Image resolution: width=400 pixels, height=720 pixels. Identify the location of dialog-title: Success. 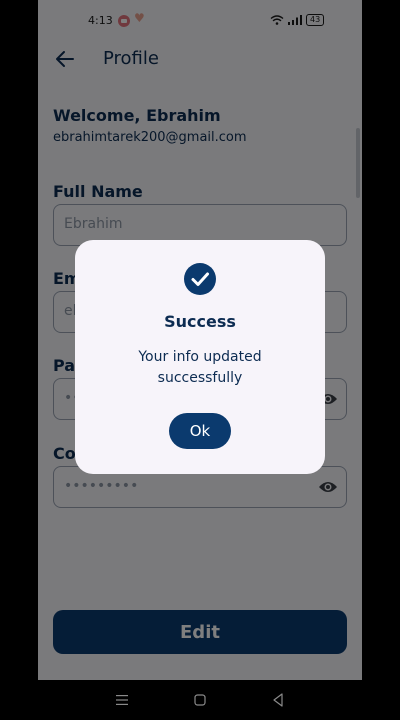
(200, 321).